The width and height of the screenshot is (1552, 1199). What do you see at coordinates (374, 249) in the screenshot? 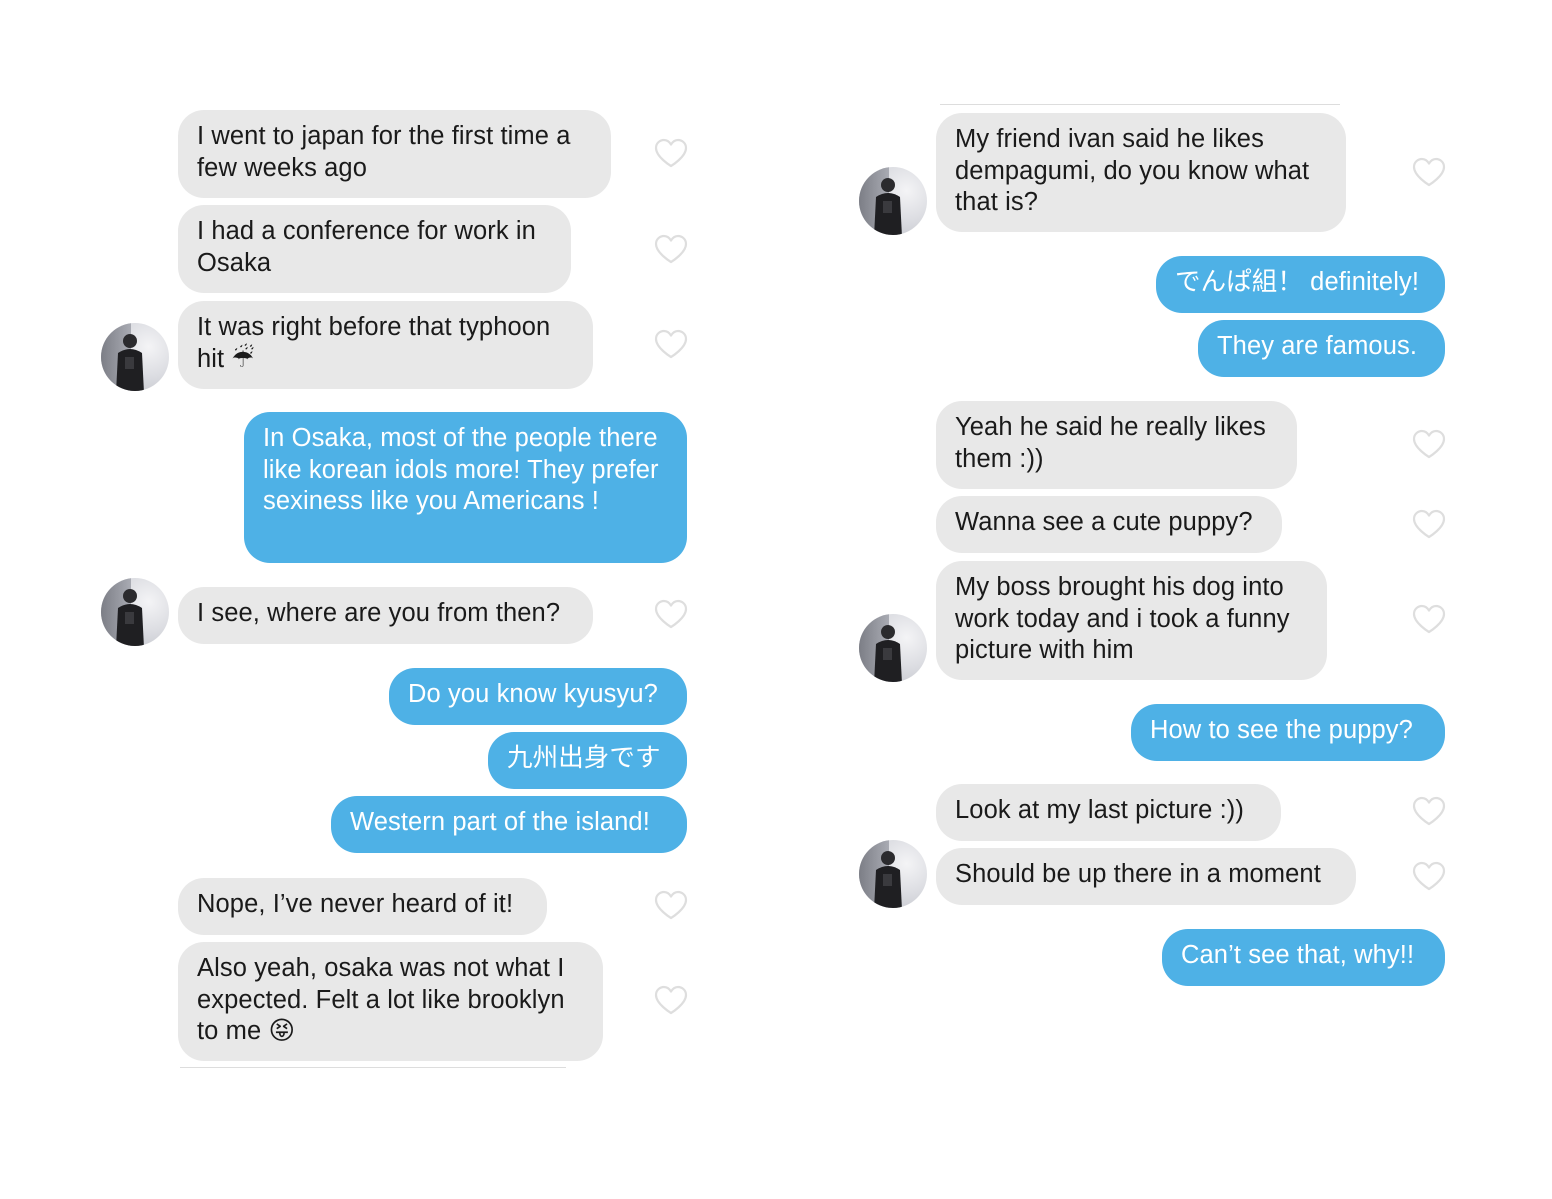
I see `incoming-message: I had a conference for work in Osaka` at bounding box center [374, 249].